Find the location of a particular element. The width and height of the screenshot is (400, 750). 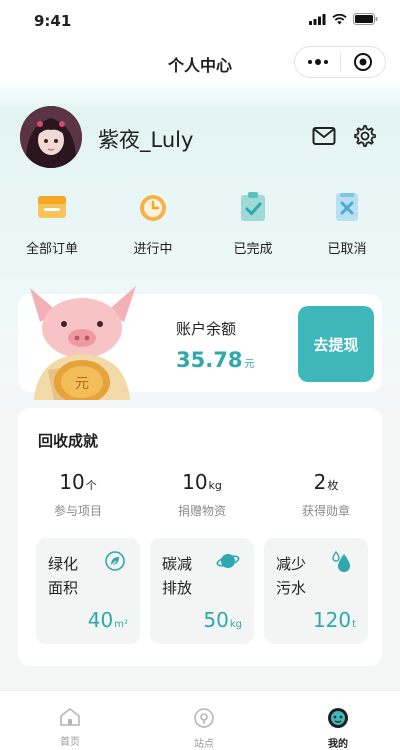

stat-unit: 枚 is located at coordinates (333, 485).